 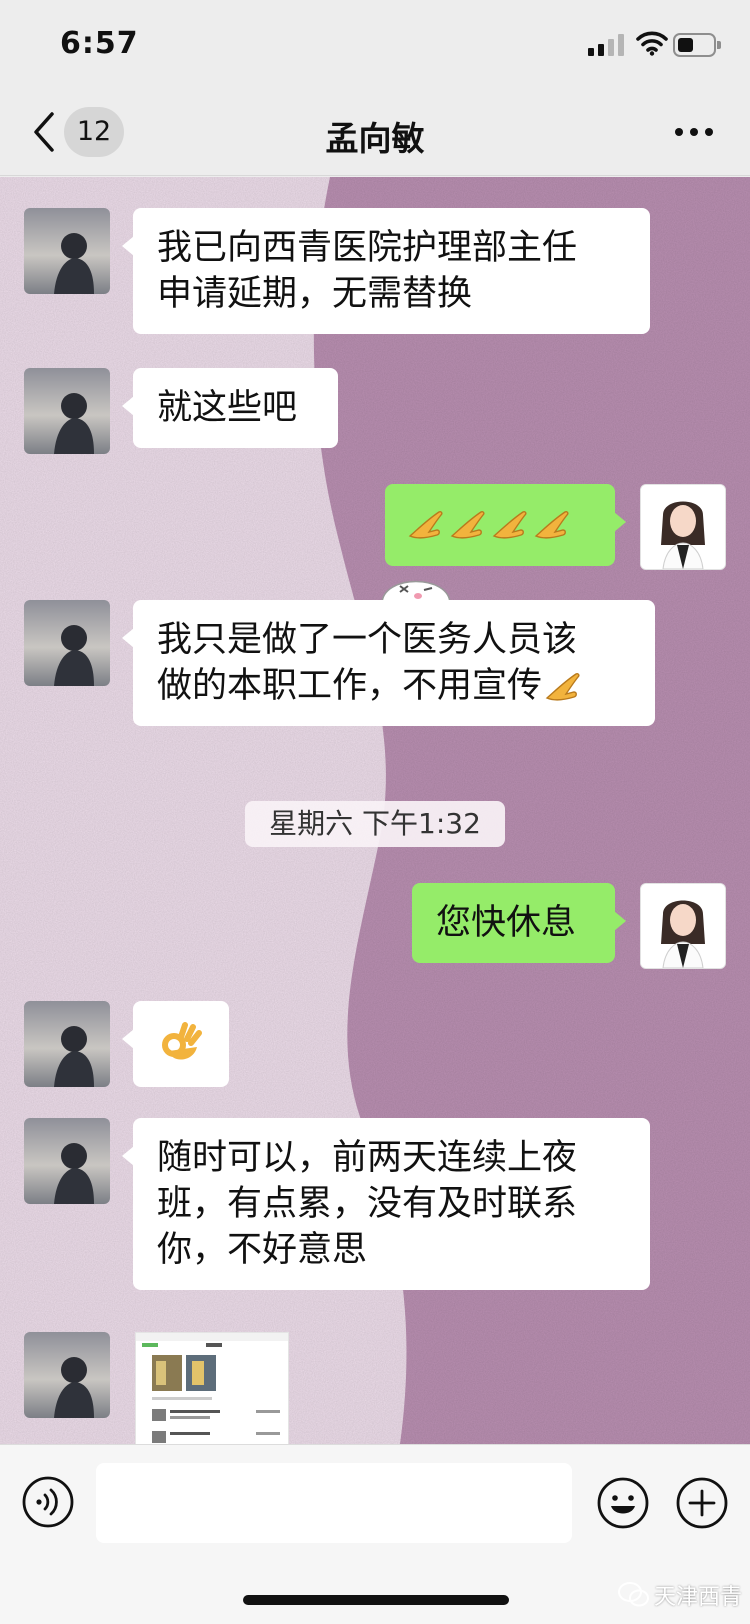 I want to click on image-message, so click(x=212, y=1388).